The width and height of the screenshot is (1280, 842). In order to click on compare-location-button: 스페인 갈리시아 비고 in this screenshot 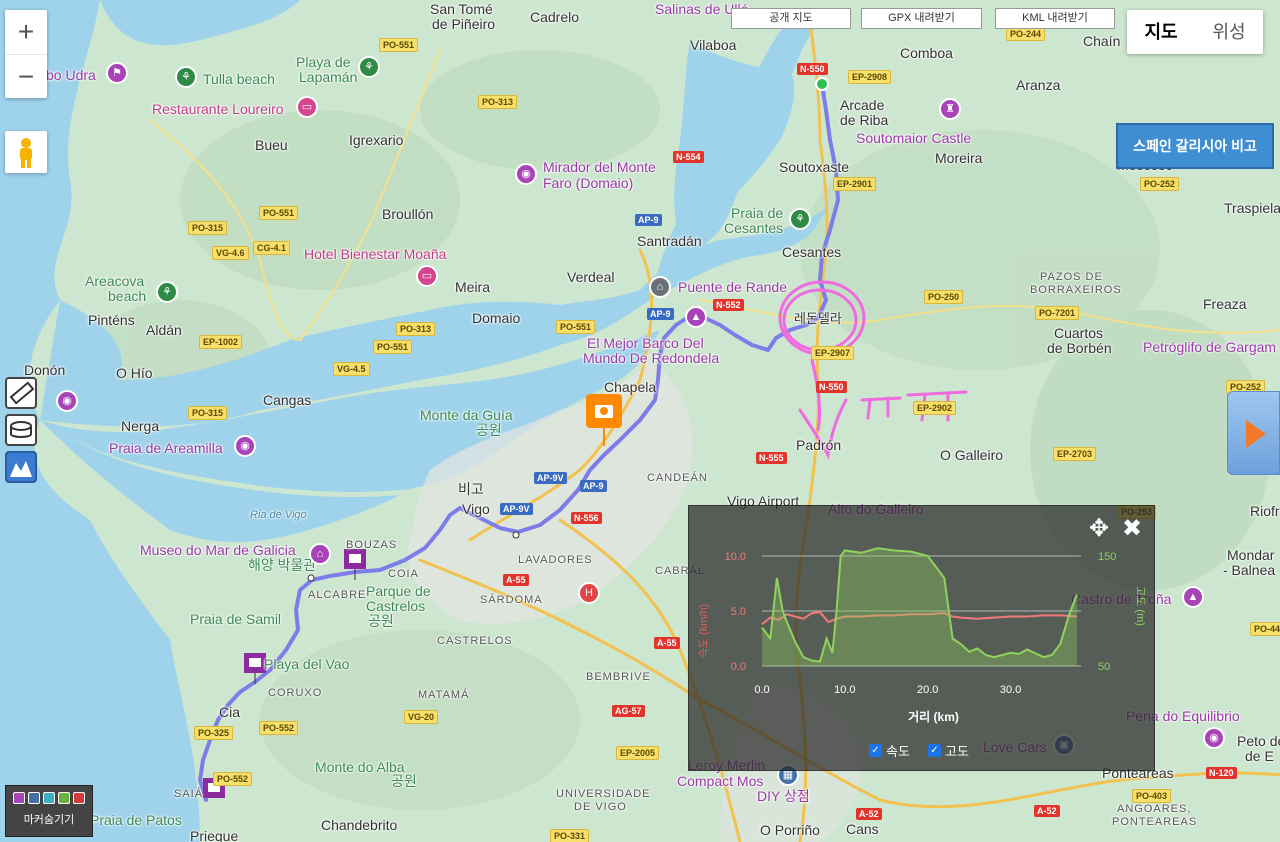, I will do `click(1195, 146)`.